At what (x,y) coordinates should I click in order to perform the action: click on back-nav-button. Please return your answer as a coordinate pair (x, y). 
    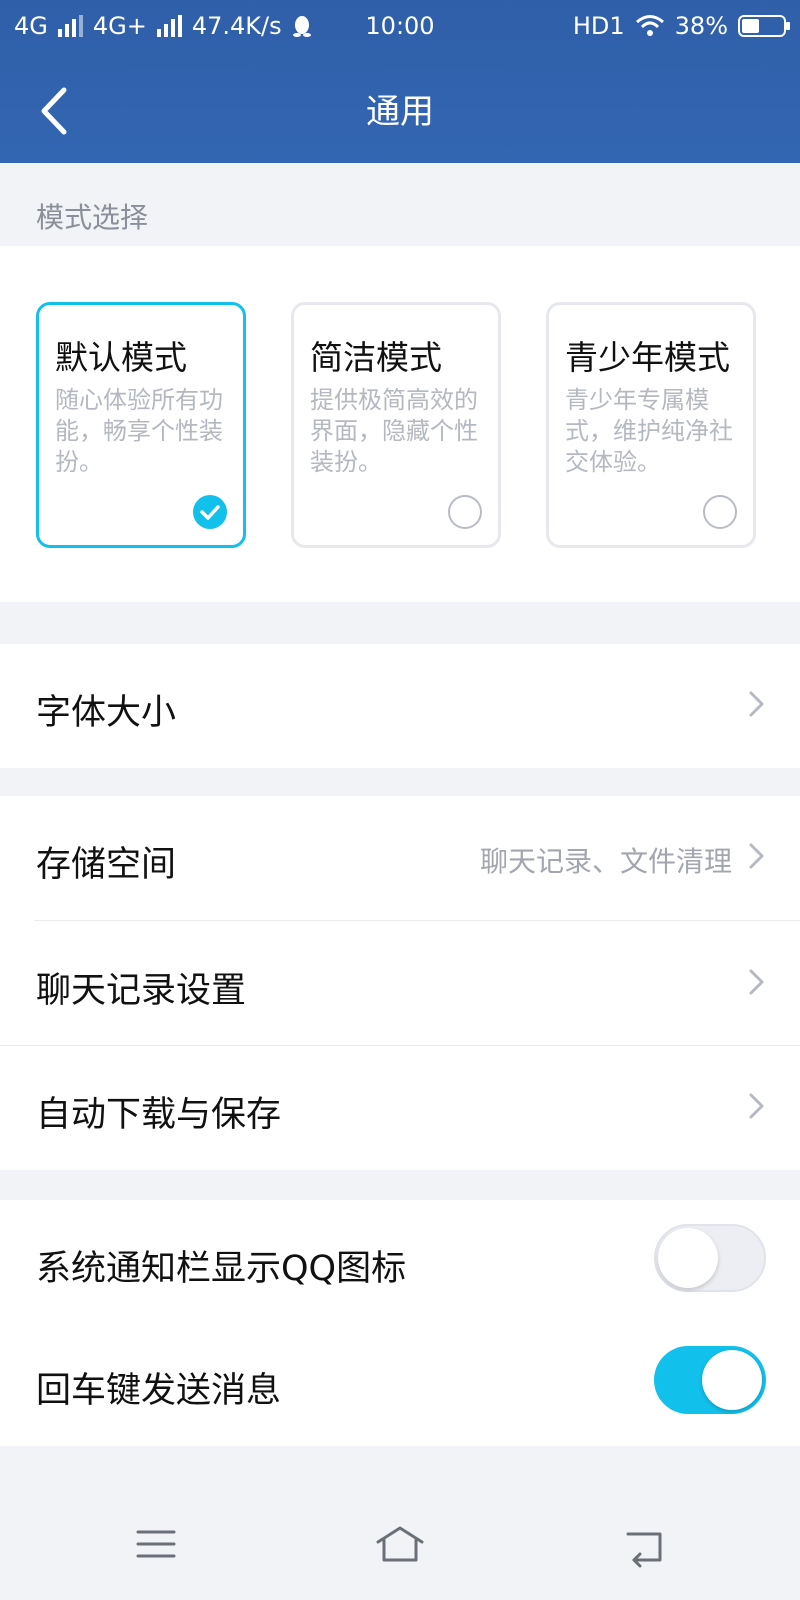
    Looking at the image, I should click on (644, 1545).